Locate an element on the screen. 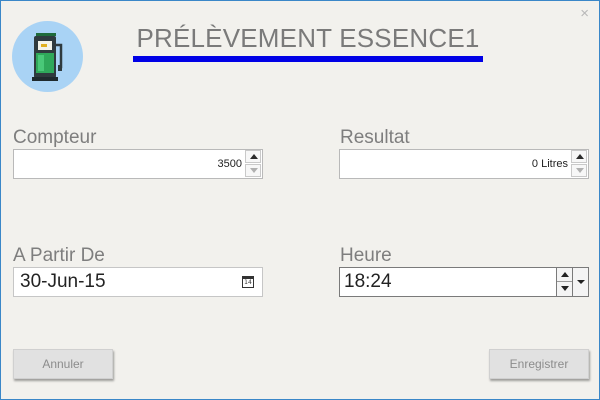 This screenshot has width=600, height=400. close-icon: × is located at coordinates (584, 14).